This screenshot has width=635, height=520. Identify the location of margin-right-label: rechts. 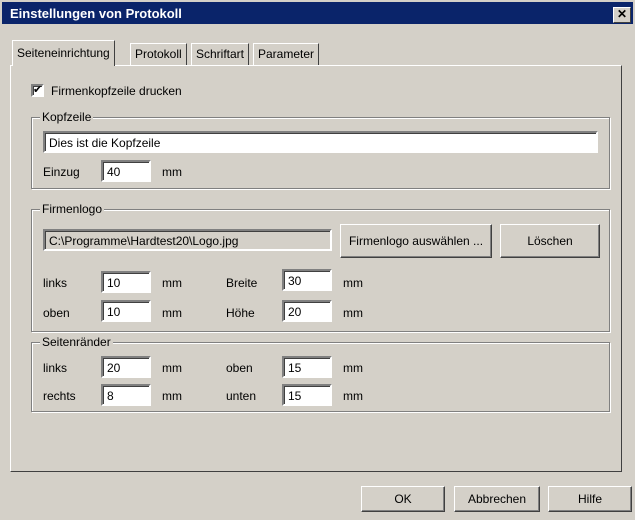
(59, 396).